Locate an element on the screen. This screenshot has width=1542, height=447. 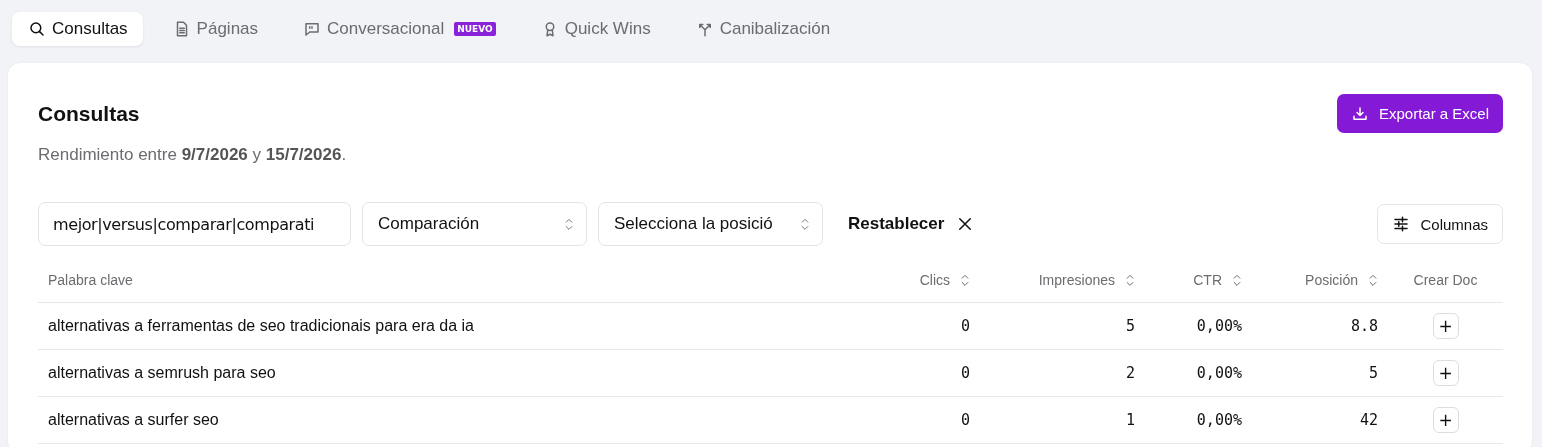
column-header: Crear Doc is located at coordinates (1445, 279).